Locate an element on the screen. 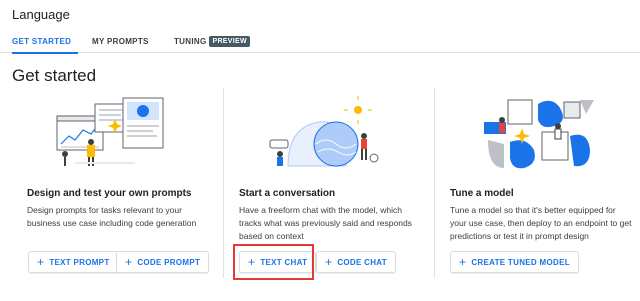 The width and height of the screenshot is (640, 301). app-title: Language is located at coordinates (41, 14).